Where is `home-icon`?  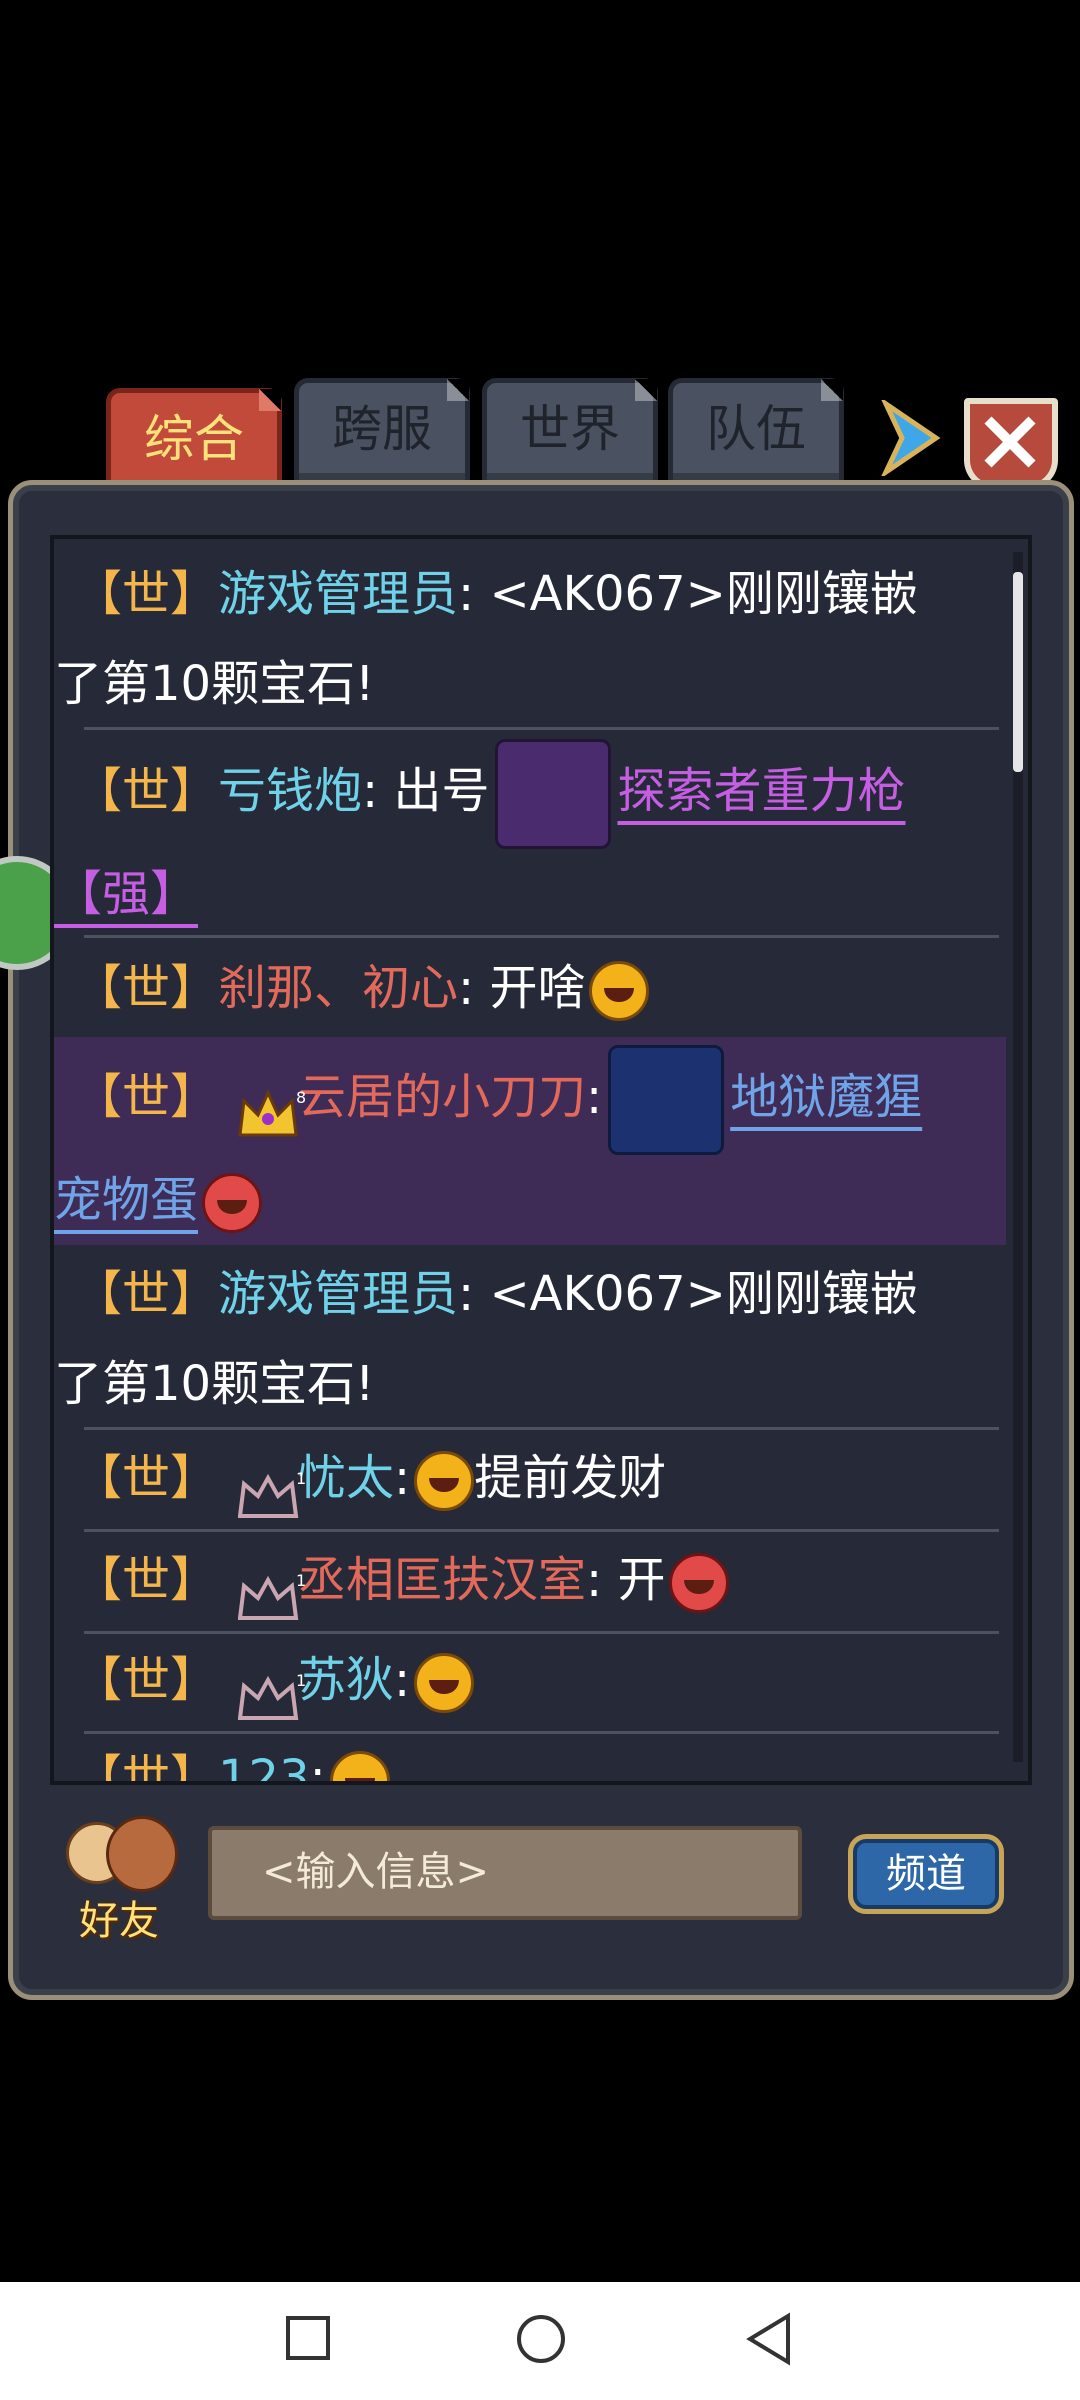 home-icon is located at coordinates (541, 2339).